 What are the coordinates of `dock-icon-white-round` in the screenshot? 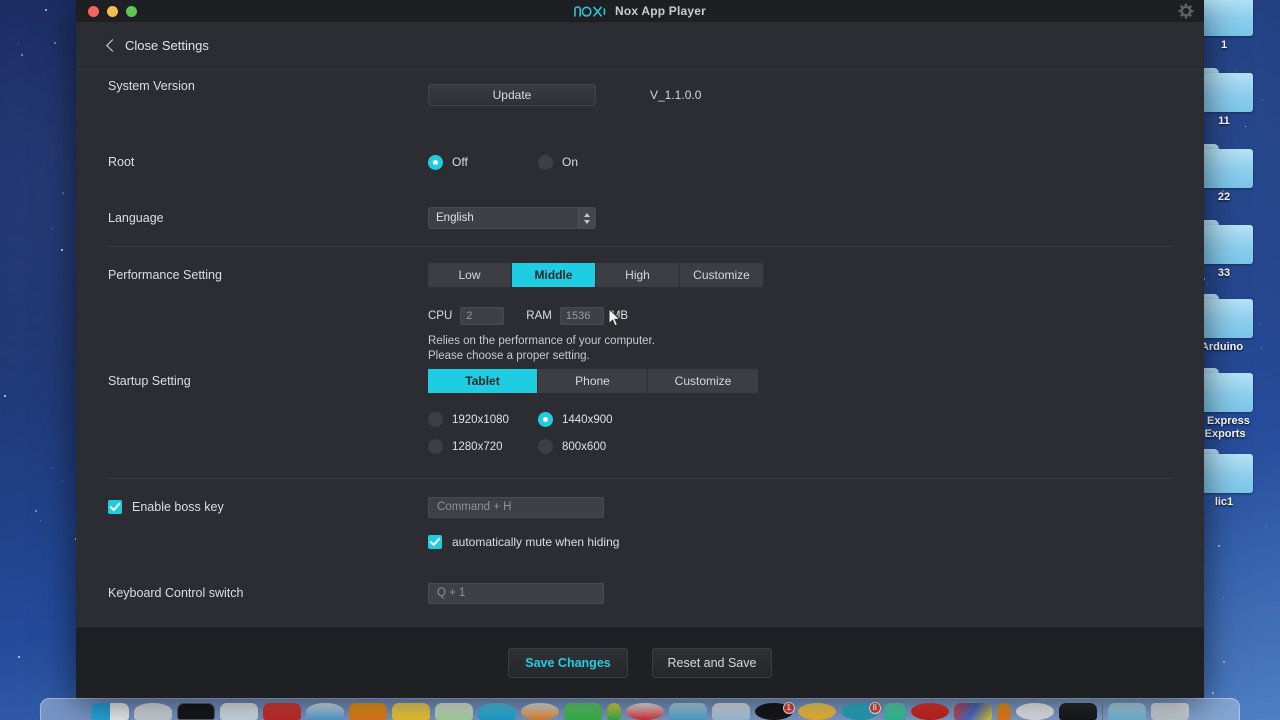 It's located at (1035, 711).